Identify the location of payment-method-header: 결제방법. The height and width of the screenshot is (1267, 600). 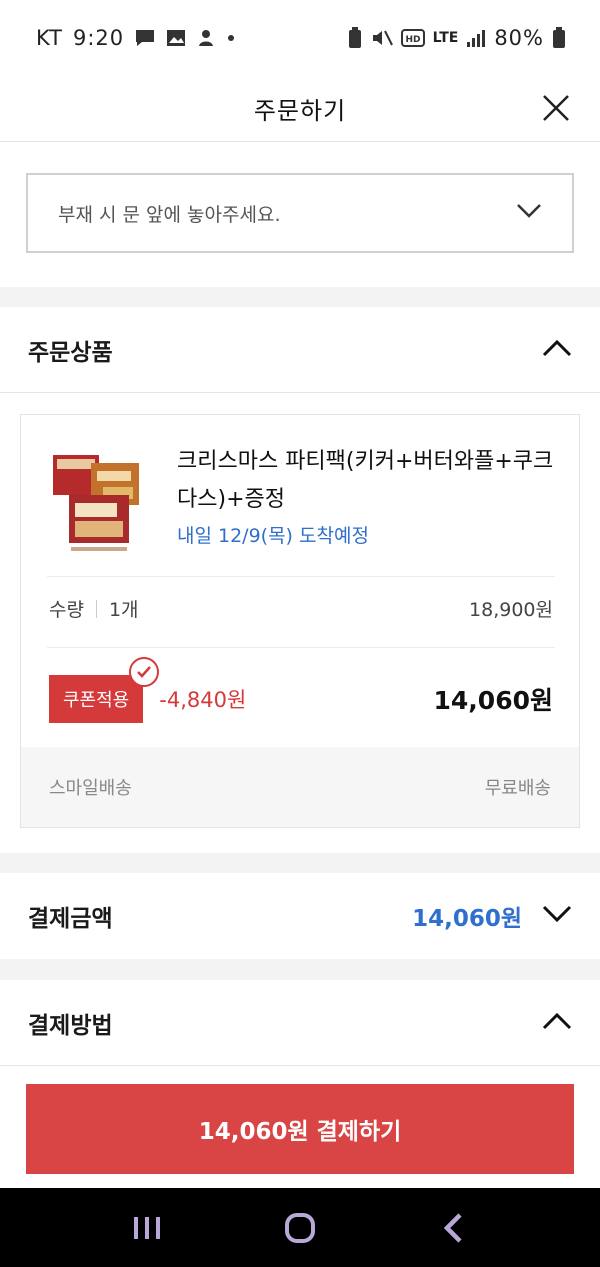
(300, 1023).